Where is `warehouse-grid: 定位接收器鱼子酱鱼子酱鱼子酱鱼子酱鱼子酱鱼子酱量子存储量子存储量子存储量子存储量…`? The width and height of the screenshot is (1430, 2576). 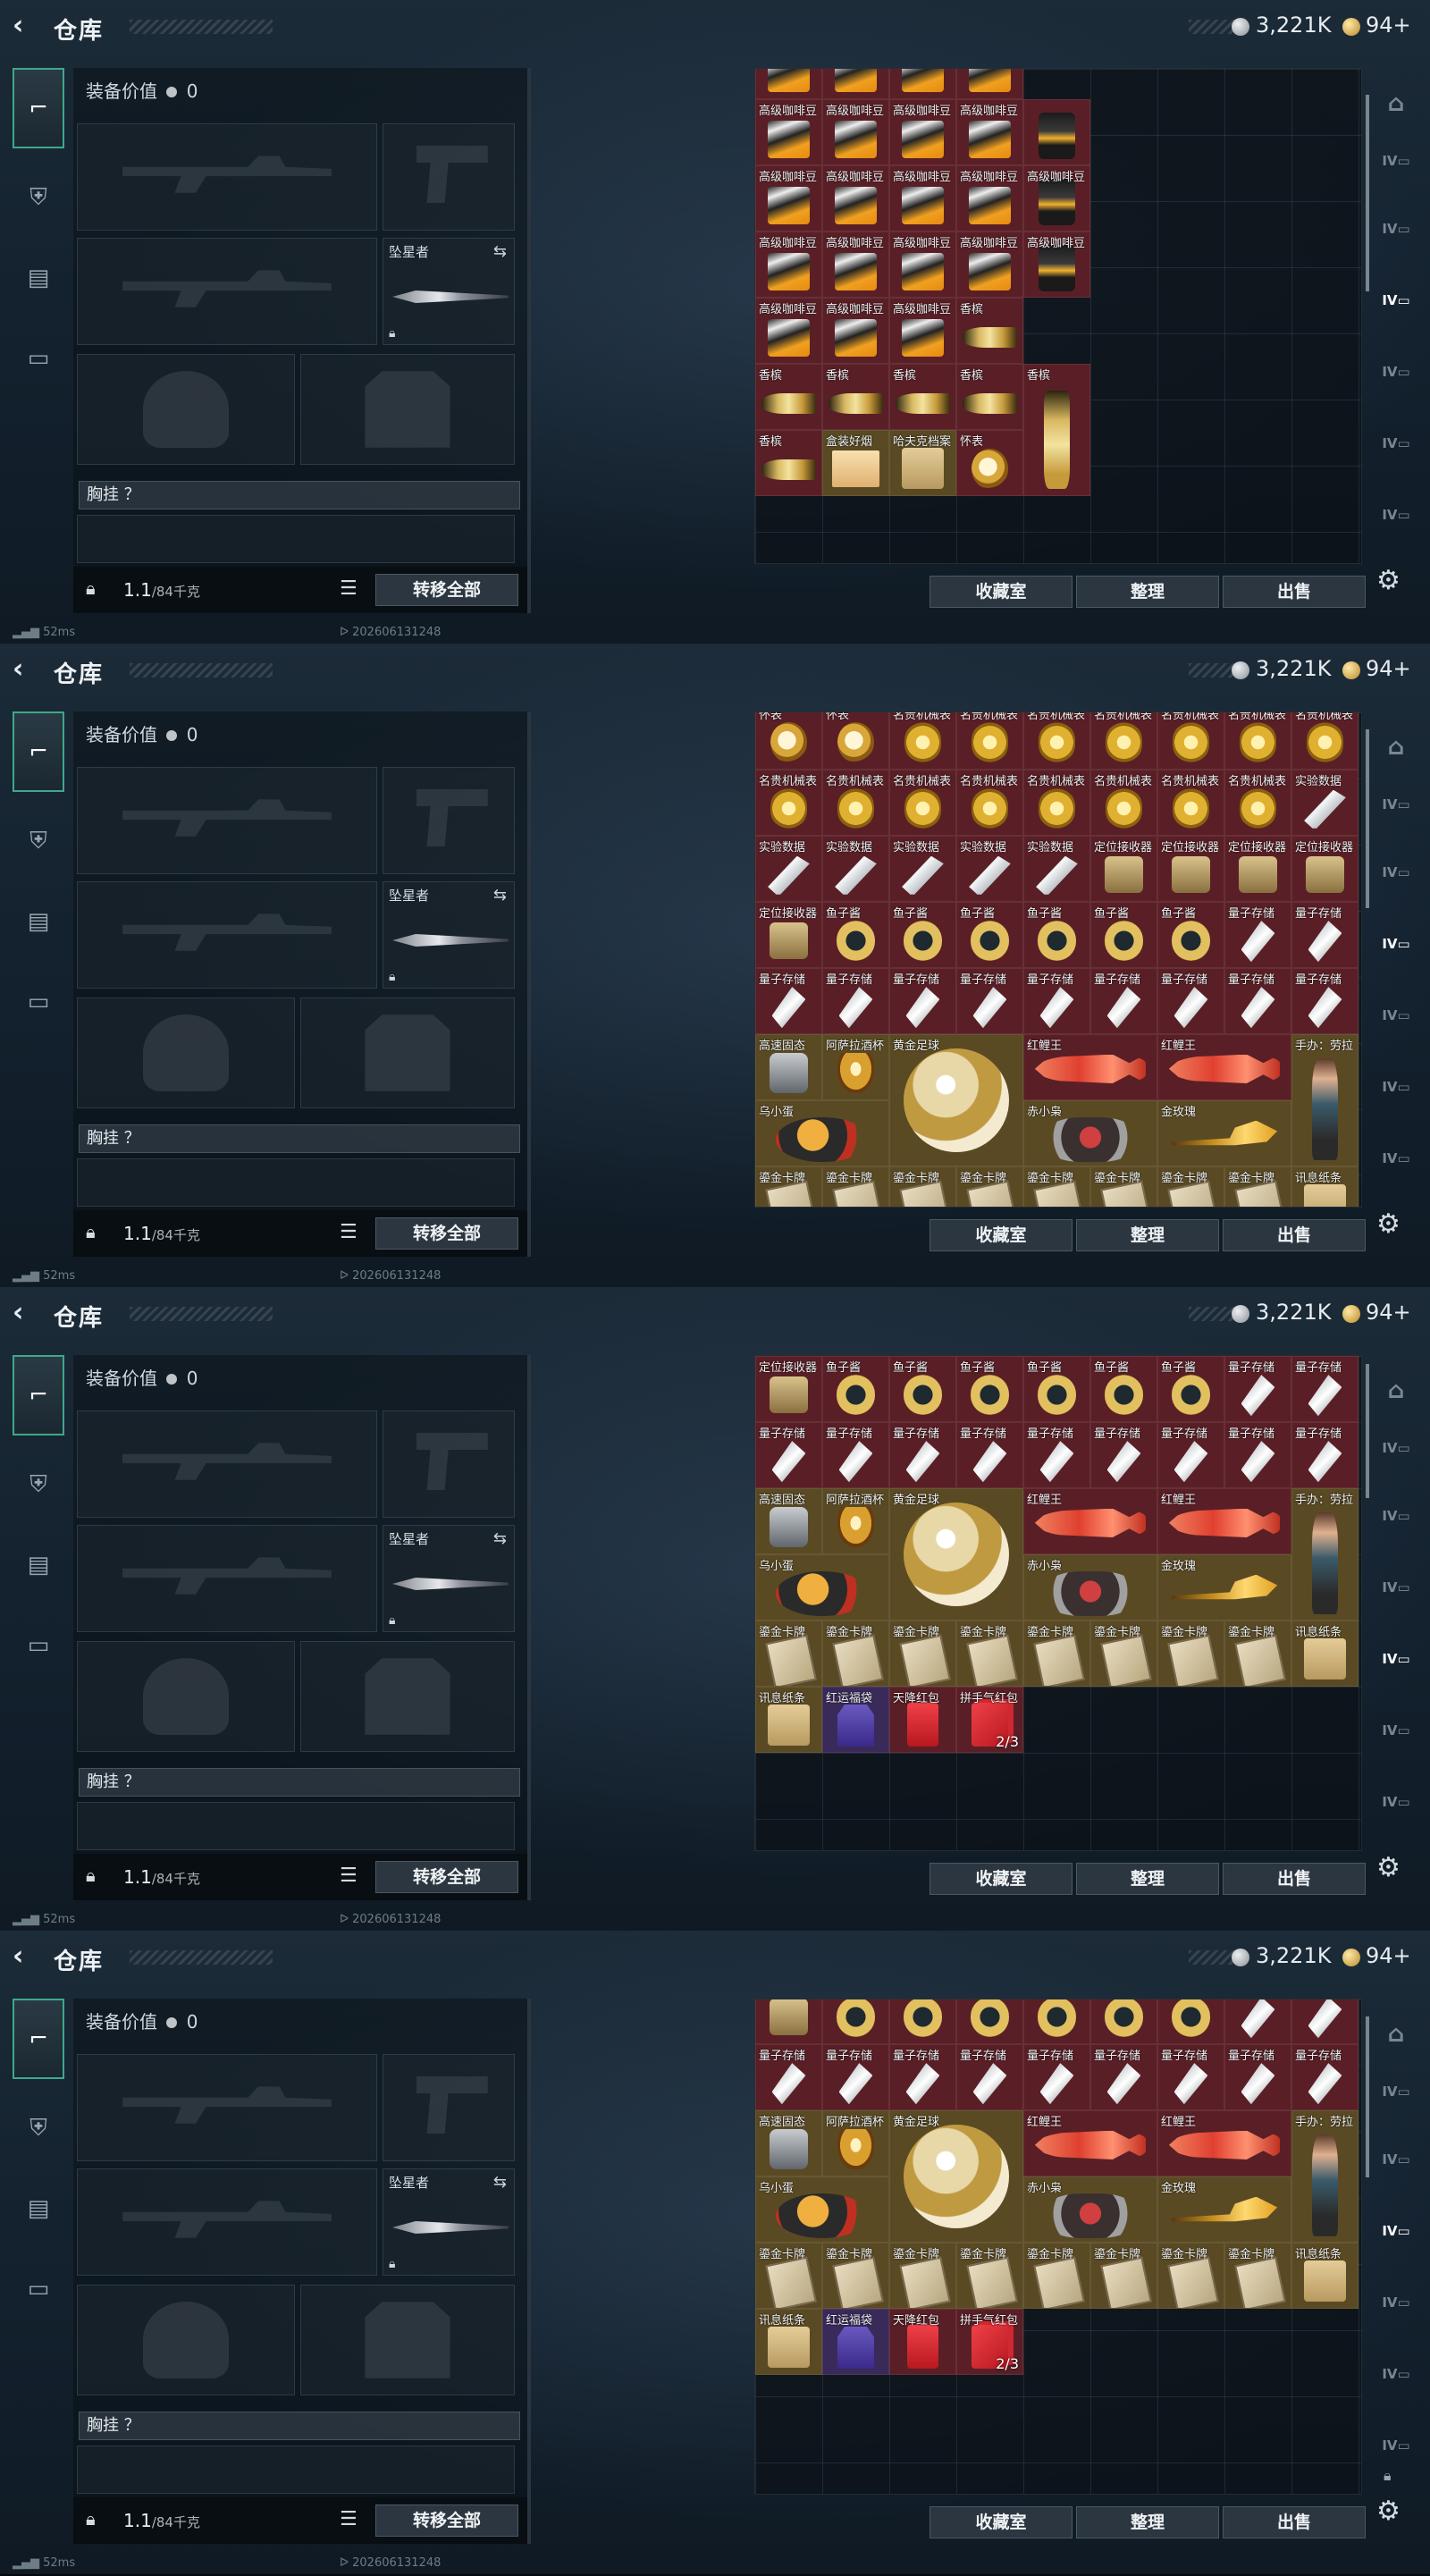
warehouse-grid: 定位接收器鱼子酱鱼子酱鱼子酱鱼子酱鱼子酱鱼子酱量子存储量子存储量子存储量子存储量… is located at coordinates (1058, 2247).